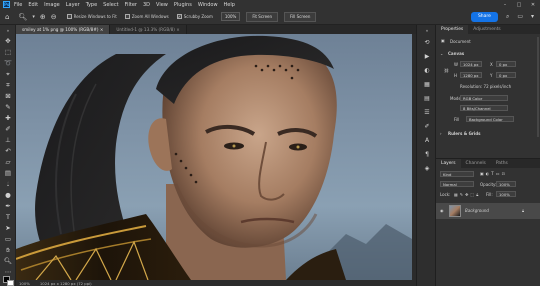 This screenshot has width=540, height=286. Describe the element at coordinates (8, 85) in the screenshot. I see `crop-tool-icon: ⌗` at that location.